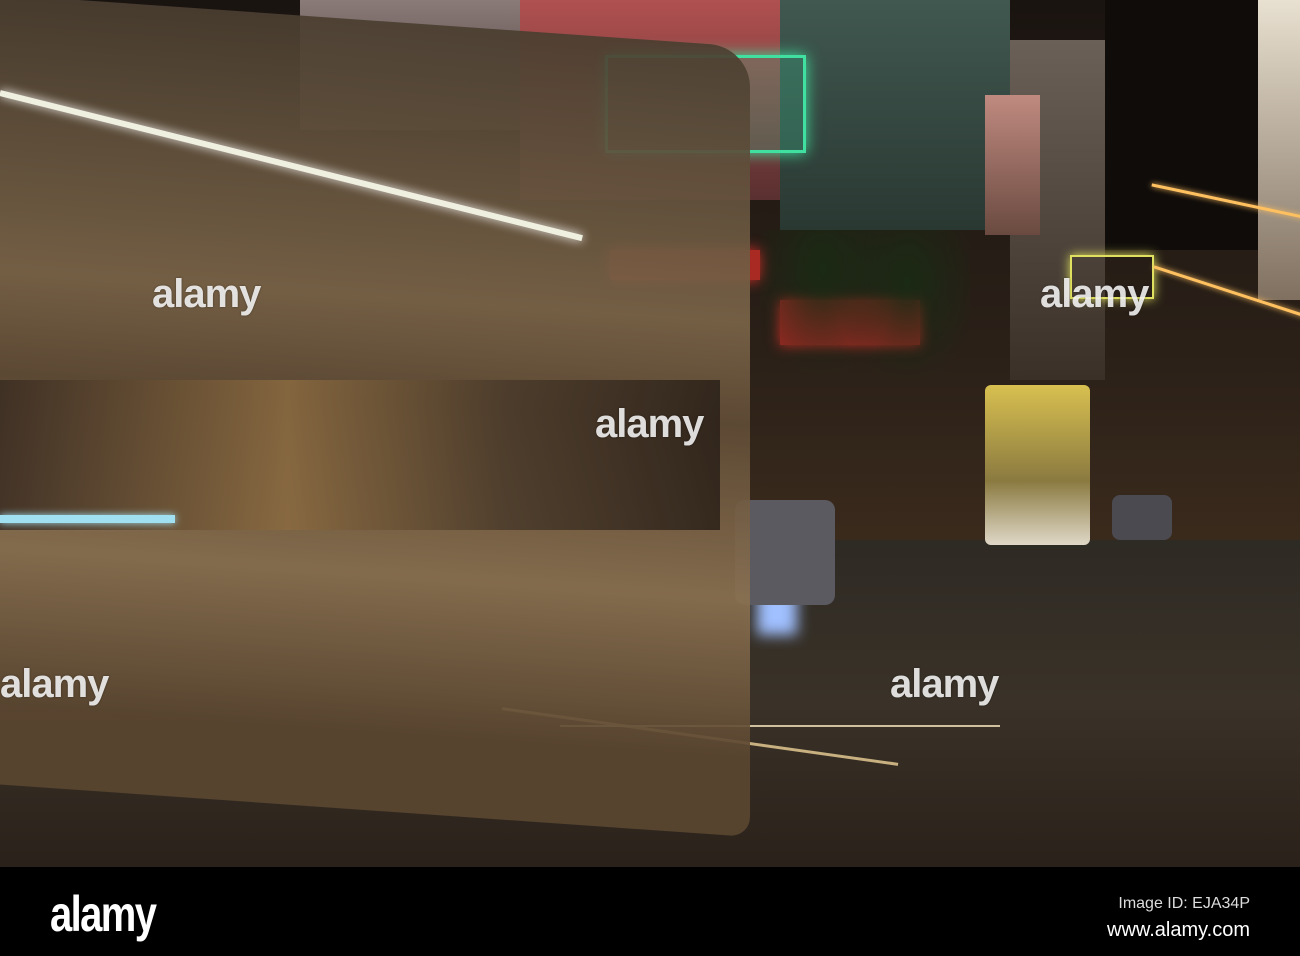  I want to click on footer-bar: alamy Image ID: EJA34P www.alamy.com, so click(650, 911).